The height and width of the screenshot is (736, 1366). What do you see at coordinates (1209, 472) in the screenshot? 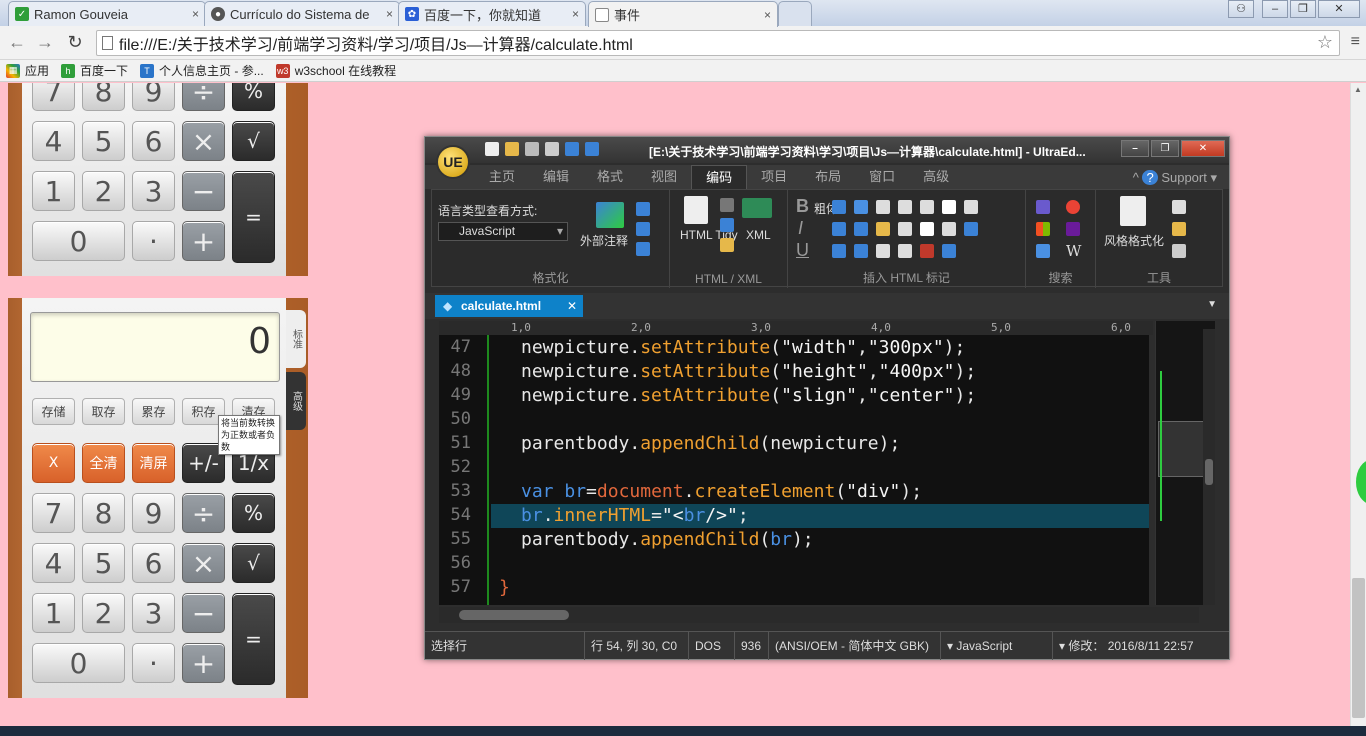
I see `vertical-scroll-thumb` at bounding box center [1209, 472].